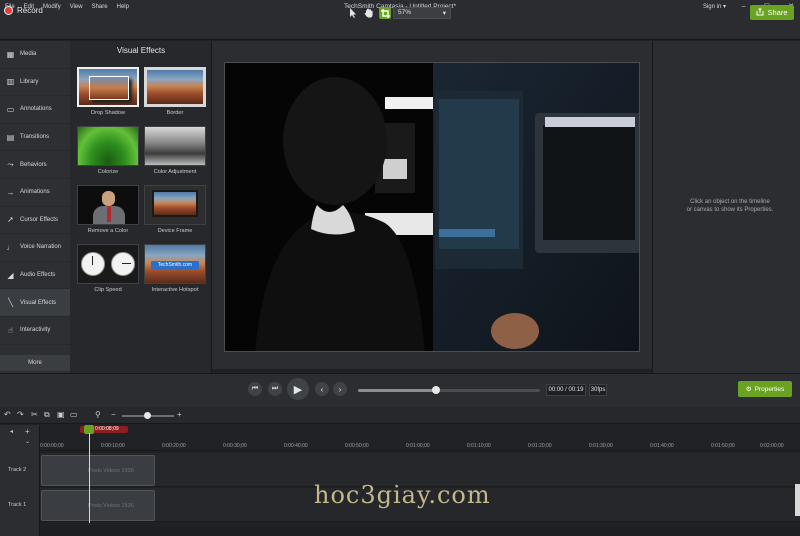  What do you see at coordinates (123, 7) in the screenshot?
I see `menu-help: Help` at bounding box center [123, 7].